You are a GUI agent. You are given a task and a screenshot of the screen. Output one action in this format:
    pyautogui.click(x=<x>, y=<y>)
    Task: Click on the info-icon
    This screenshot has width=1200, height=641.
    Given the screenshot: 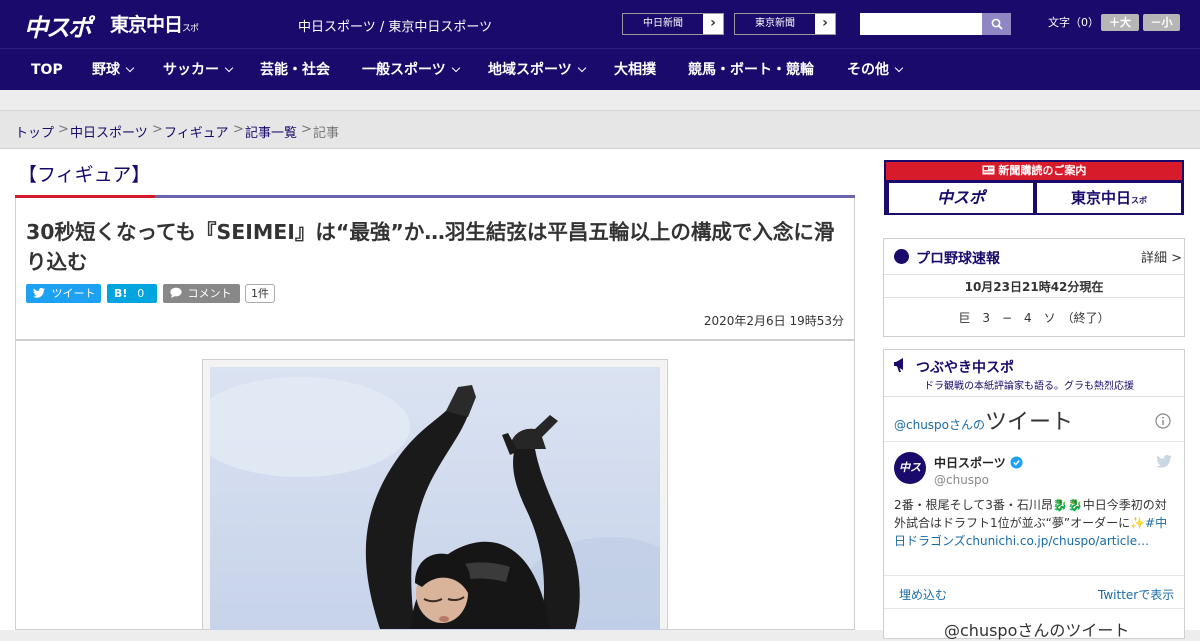 What is the action you would take?
    pyautogui.click(x=1163, y=421)
    